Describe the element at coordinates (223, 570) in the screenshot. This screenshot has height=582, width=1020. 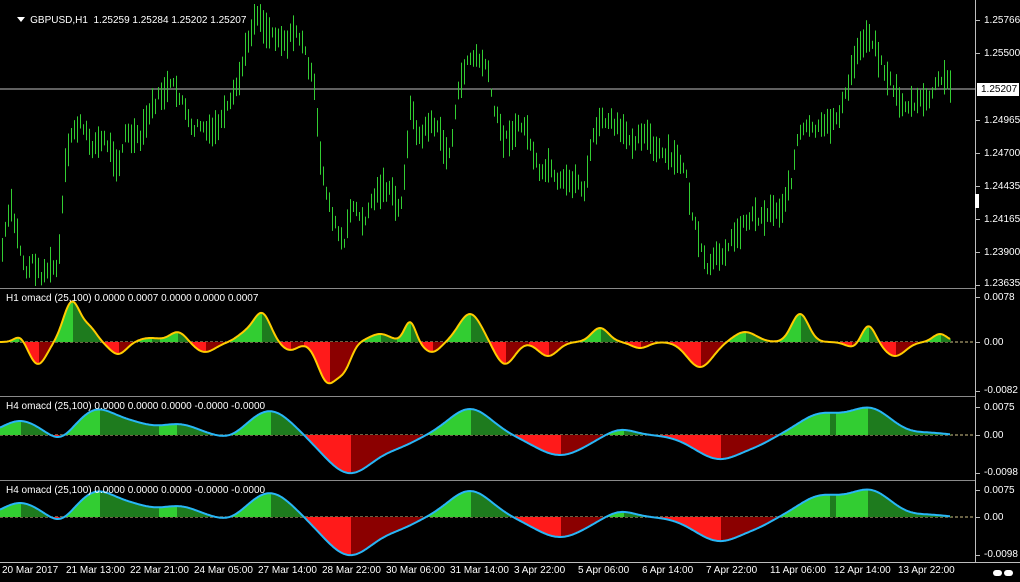
I see `time-label: 24 Mar 05:00` at that location.